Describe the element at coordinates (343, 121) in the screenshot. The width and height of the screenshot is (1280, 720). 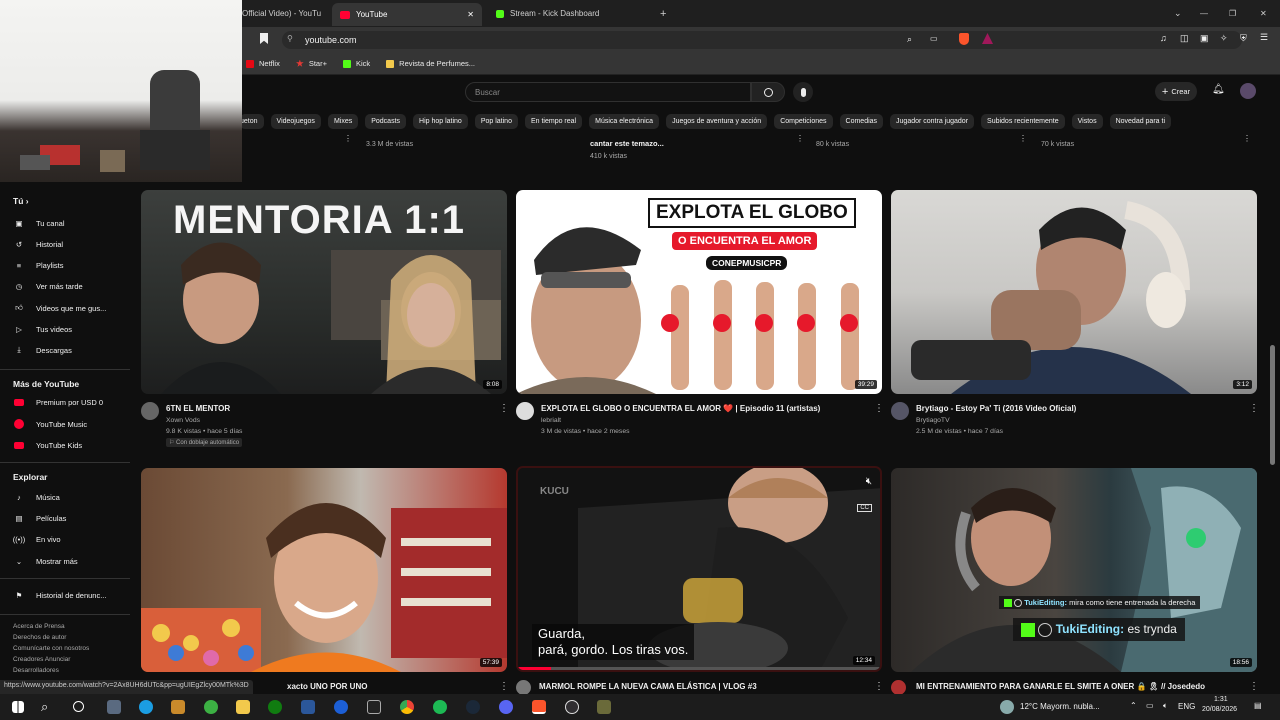
I see `chip: Mixes` at that location.